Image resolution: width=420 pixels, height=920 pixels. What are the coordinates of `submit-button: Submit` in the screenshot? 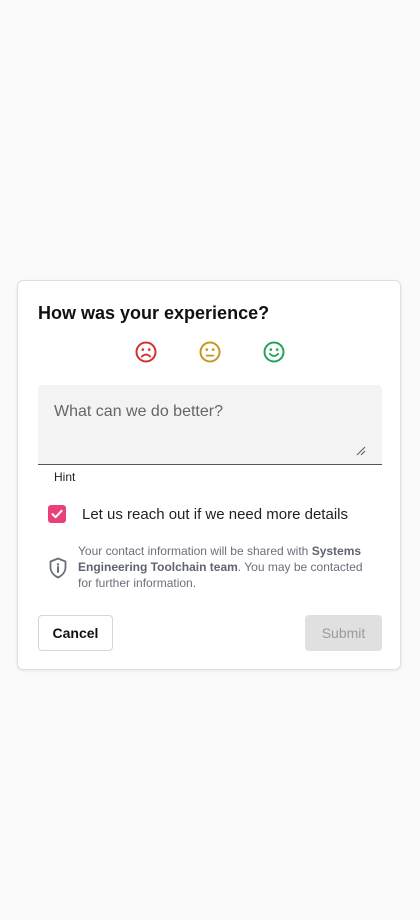 It's located at (343, 633).